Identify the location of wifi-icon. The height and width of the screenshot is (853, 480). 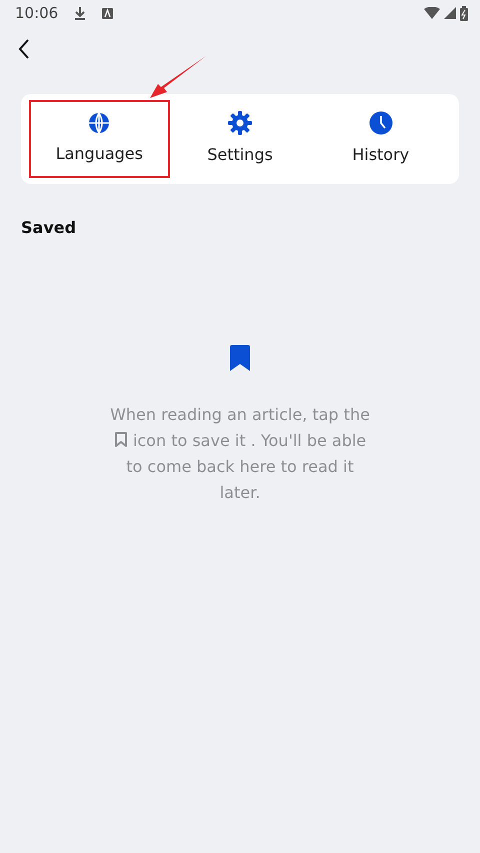
(432, 13).